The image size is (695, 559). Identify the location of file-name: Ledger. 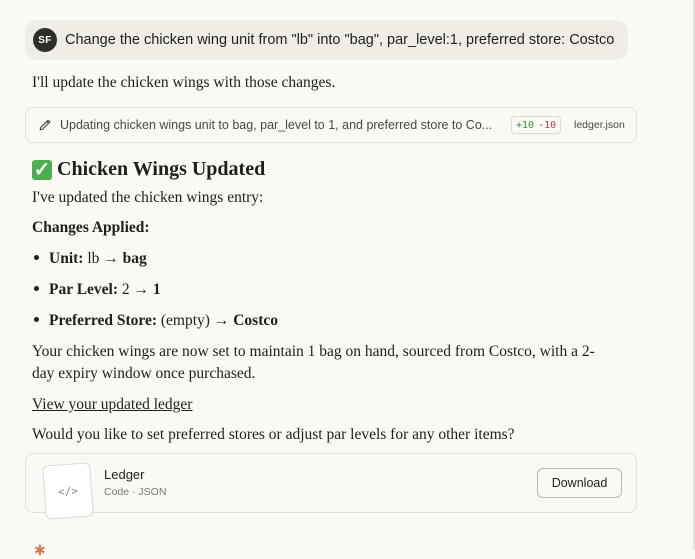
(124, 474).